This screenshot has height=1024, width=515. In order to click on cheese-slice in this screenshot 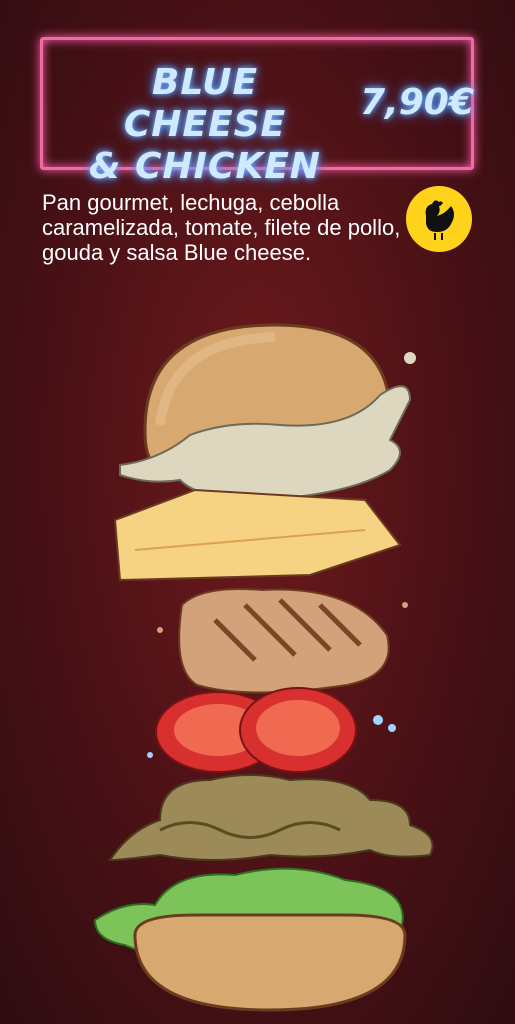, I will do `click(257, 535)`.